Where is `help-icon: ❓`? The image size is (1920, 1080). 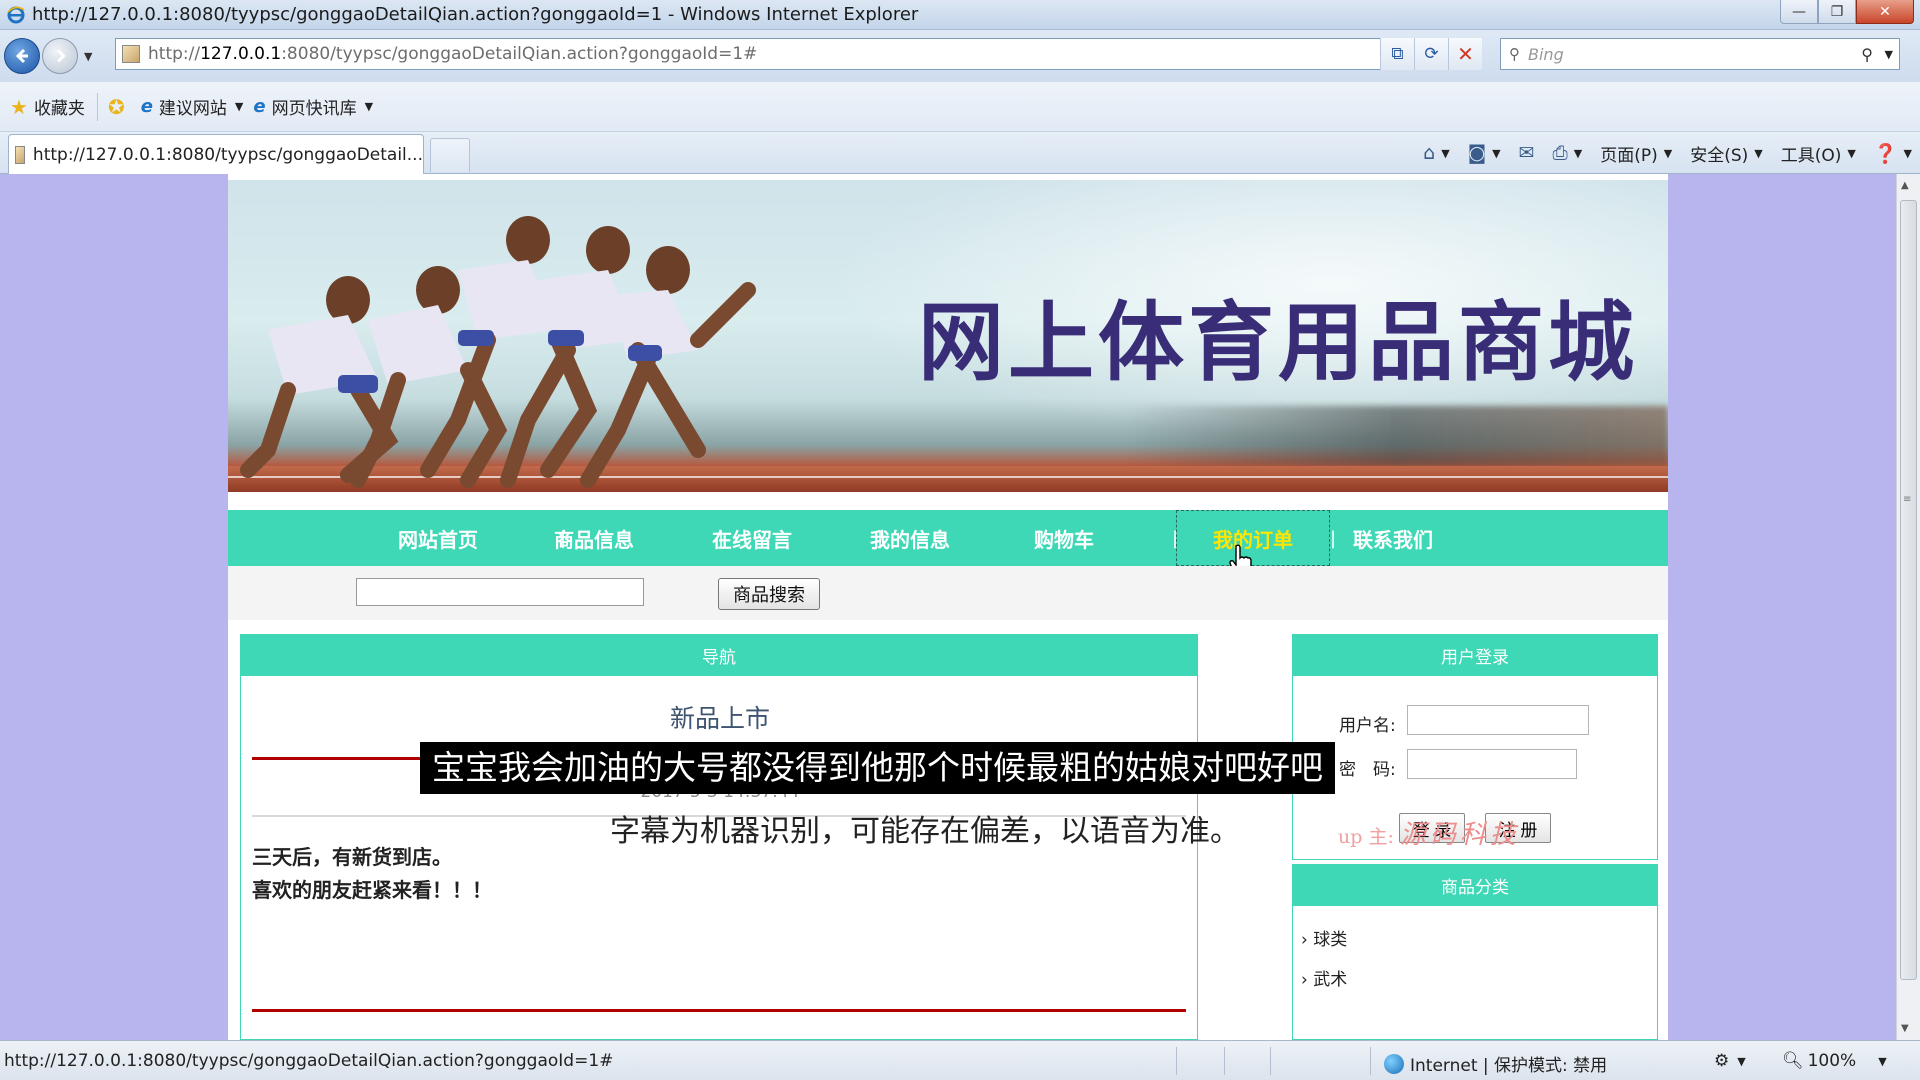
help-icon: ❓ is located at coordinates (1885, 153).